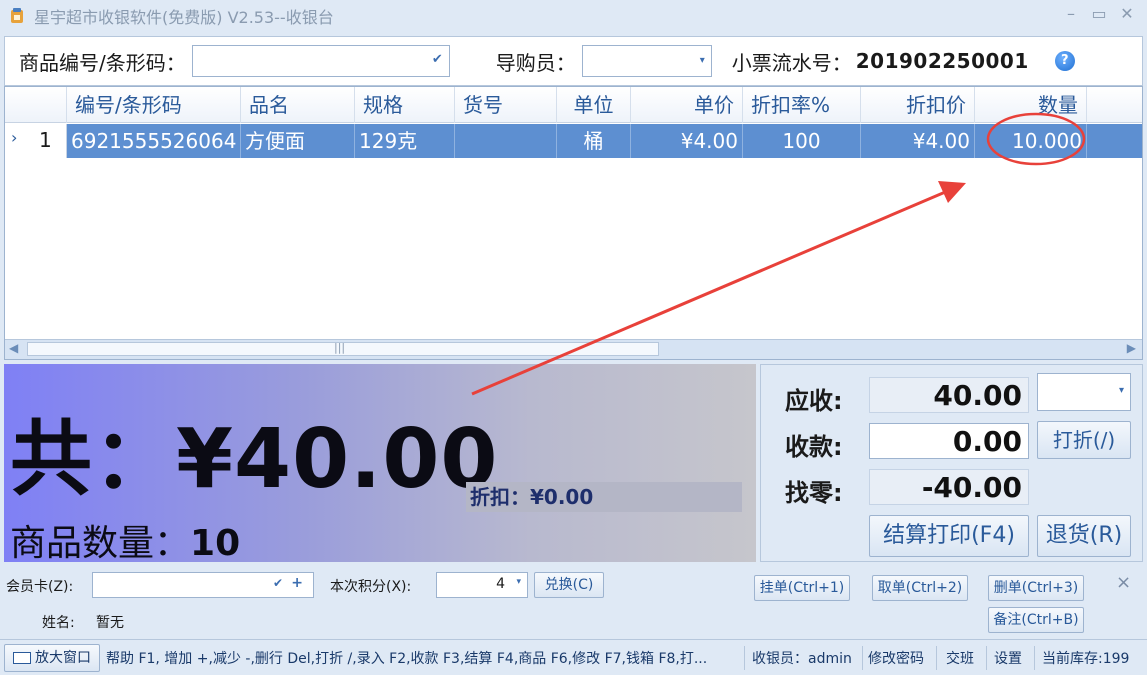 Image resolution: width=1147 pixels, height=675 pixels. Describe the element at coordinates (36, 105) in the screenshot. I see `header-corner` at that location.